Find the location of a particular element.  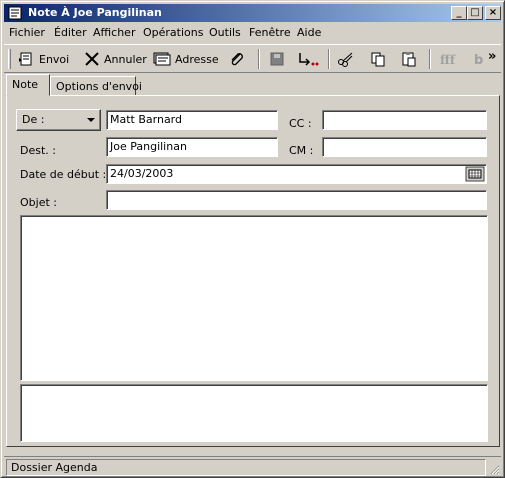

menu-outils: Outils is located at coordinates (225, 32).